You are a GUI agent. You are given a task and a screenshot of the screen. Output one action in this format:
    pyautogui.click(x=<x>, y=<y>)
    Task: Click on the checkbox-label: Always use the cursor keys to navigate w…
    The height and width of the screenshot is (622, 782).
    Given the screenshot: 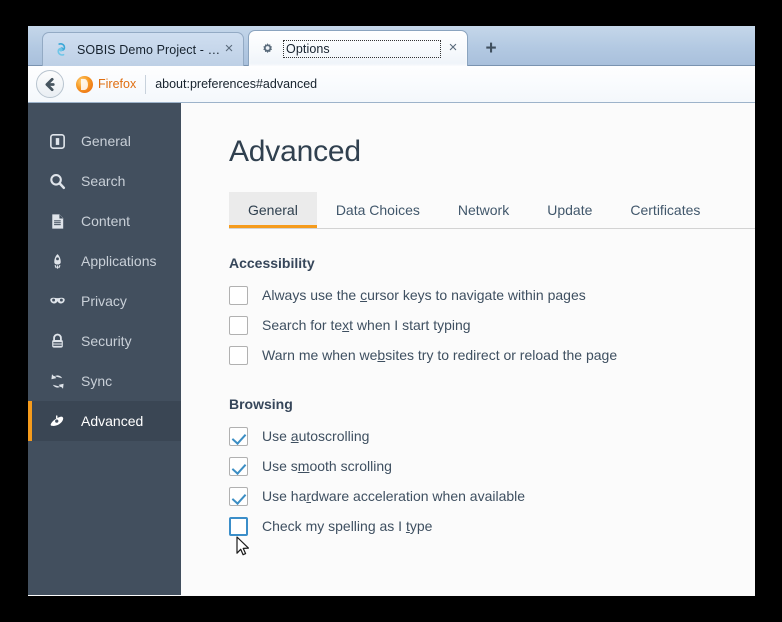 What is the action you would take?
    pyautogui.click(x=424, y=295)
    